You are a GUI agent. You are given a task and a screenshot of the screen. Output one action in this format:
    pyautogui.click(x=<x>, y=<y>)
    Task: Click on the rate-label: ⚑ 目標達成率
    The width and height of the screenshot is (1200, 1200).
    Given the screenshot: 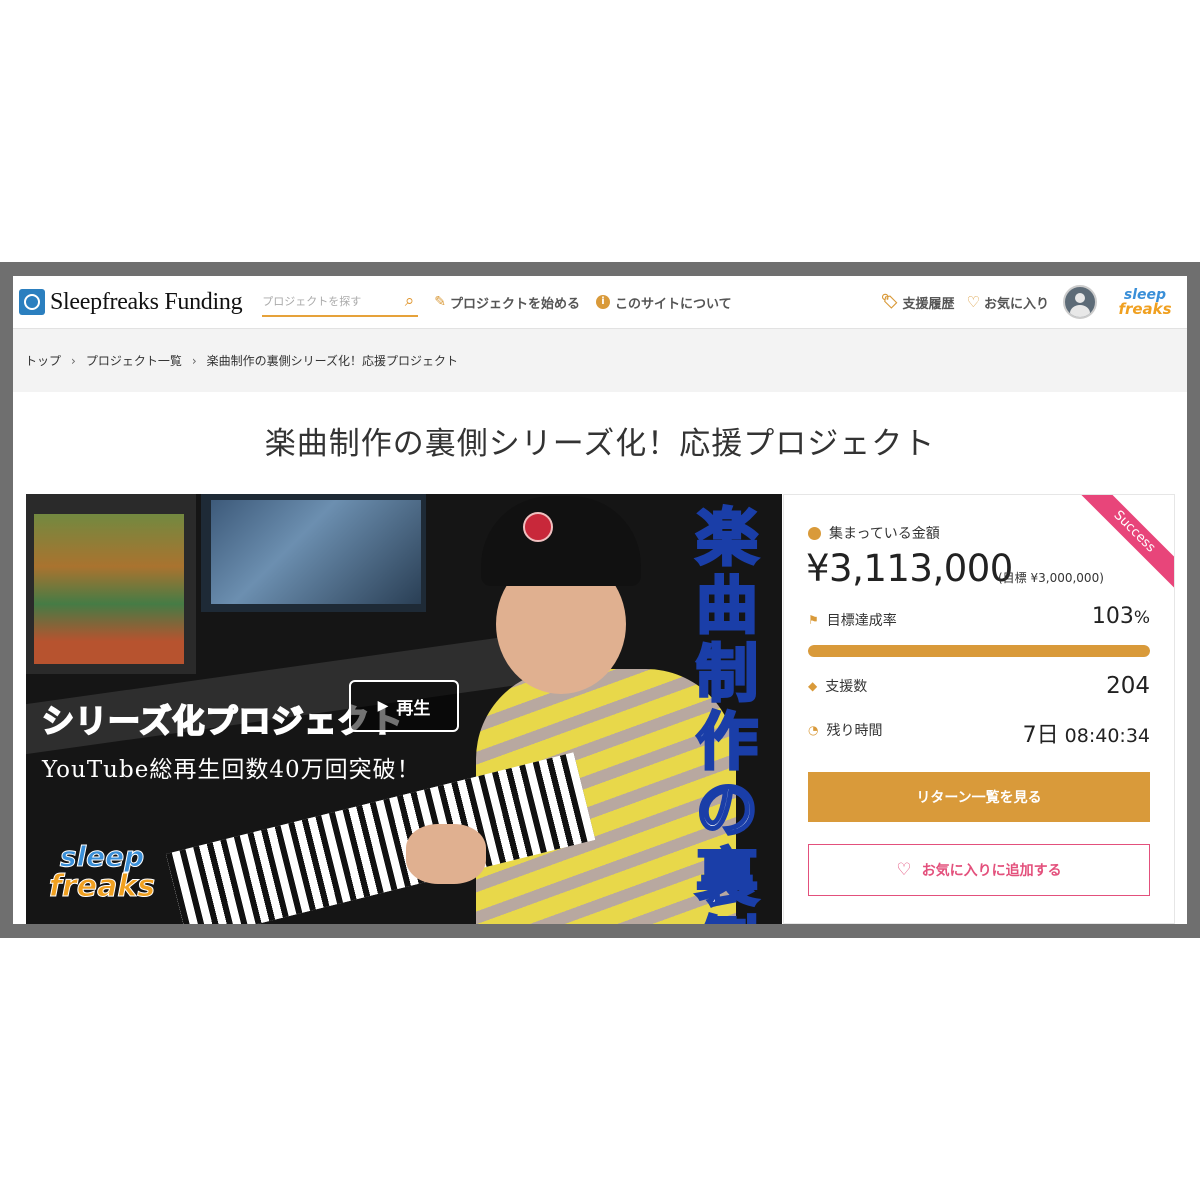 What is the action you would take?
    pyautogui.click(x=852, y=620)
    